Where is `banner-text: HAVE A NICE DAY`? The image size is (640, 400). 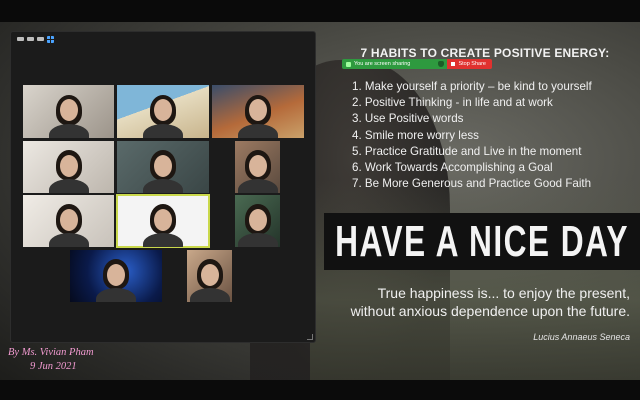 banner-text: HAVE A NICE DAY is located at coordinates (482, 241).